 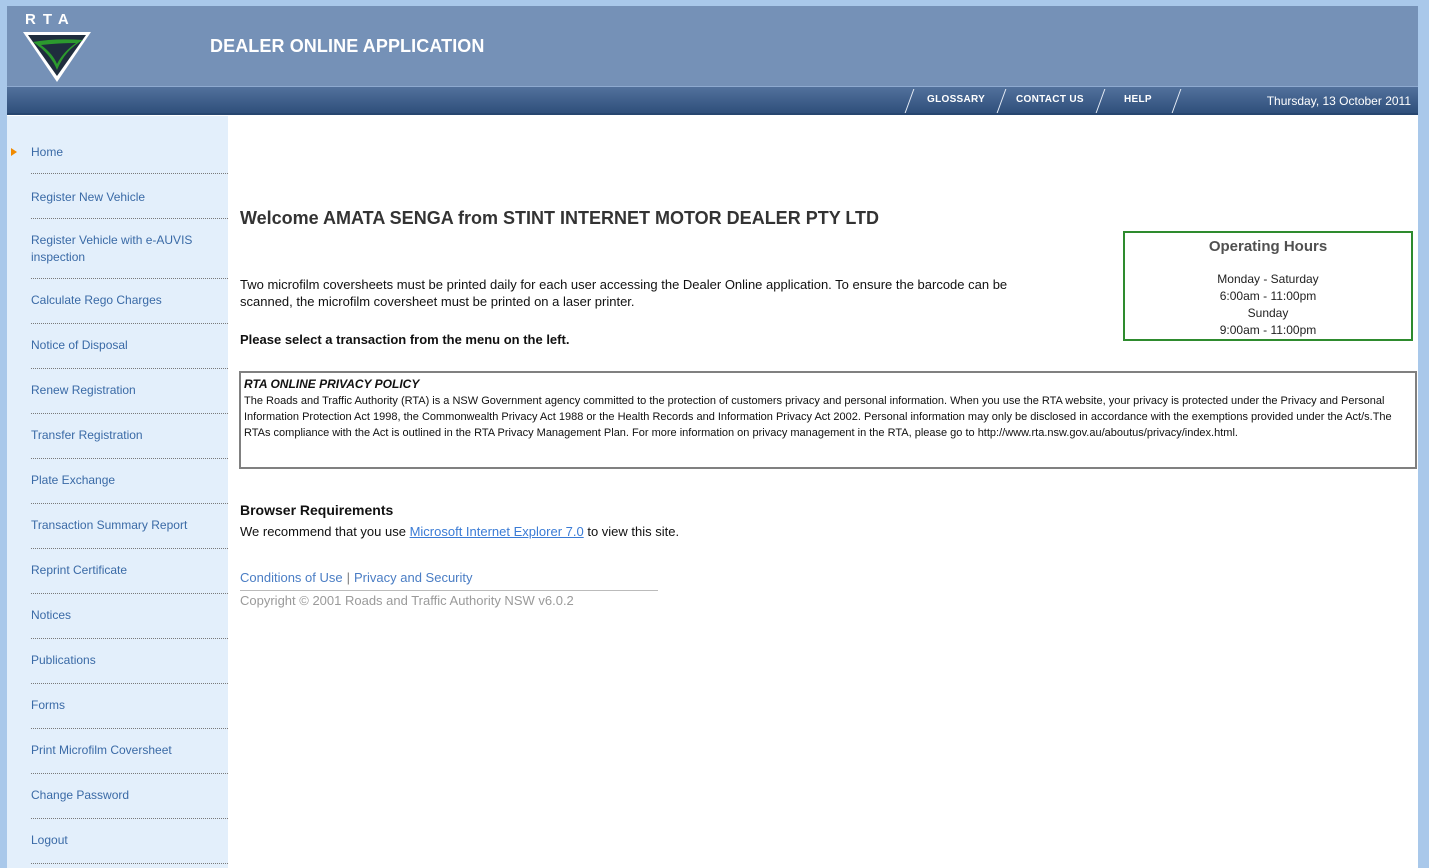 I want to click on date-display: Thursday, 13 October 2011, so click(x=1296, y=100).